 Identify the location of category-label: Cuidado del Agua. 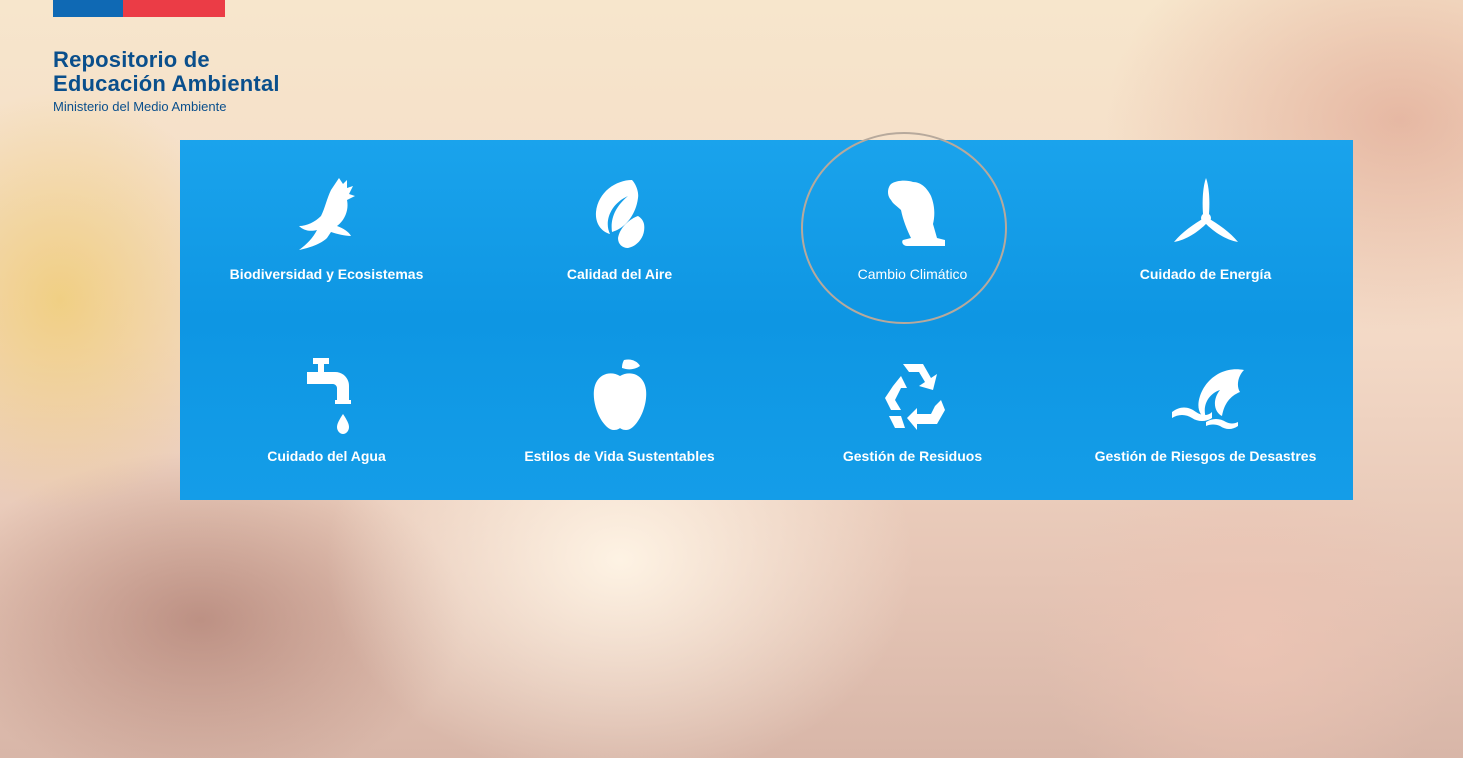
(326, 456).